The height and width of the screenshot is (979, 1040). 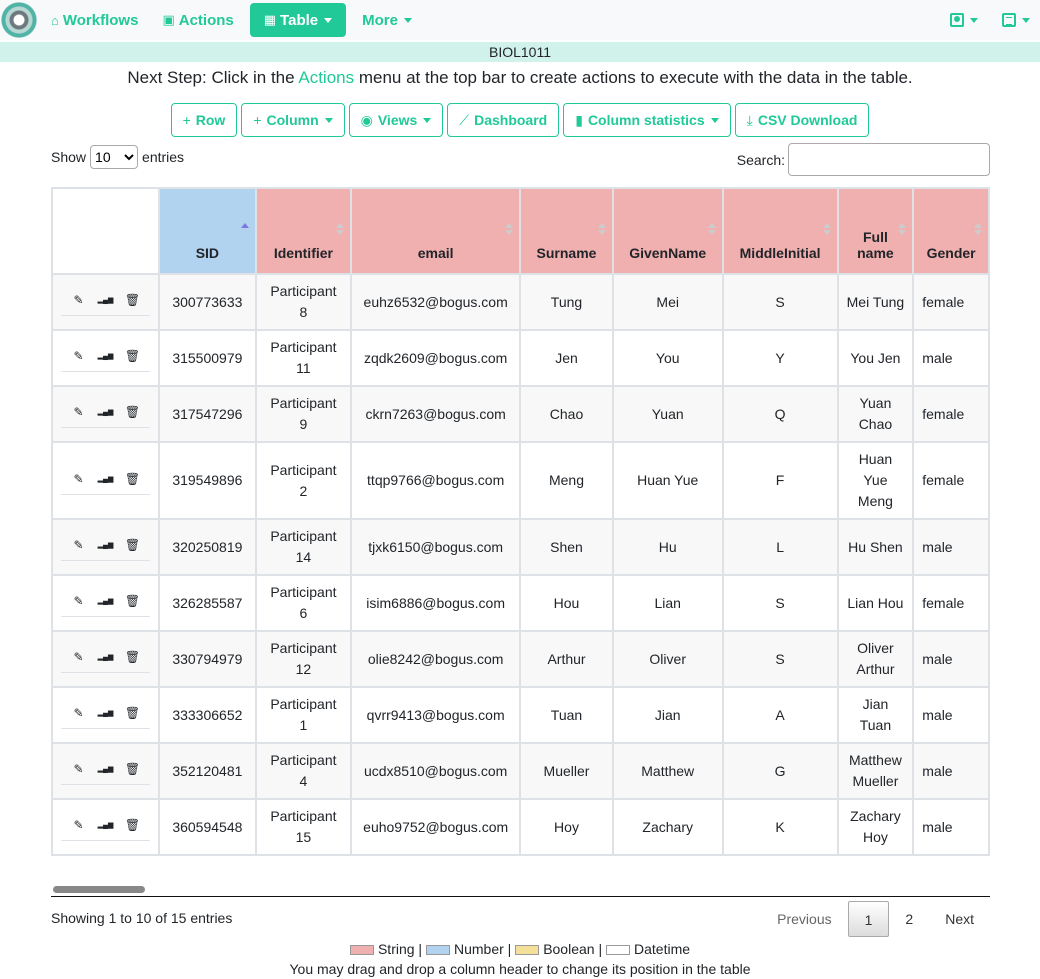 I want to click on column-header: Gender, so click(x=951, y=231).